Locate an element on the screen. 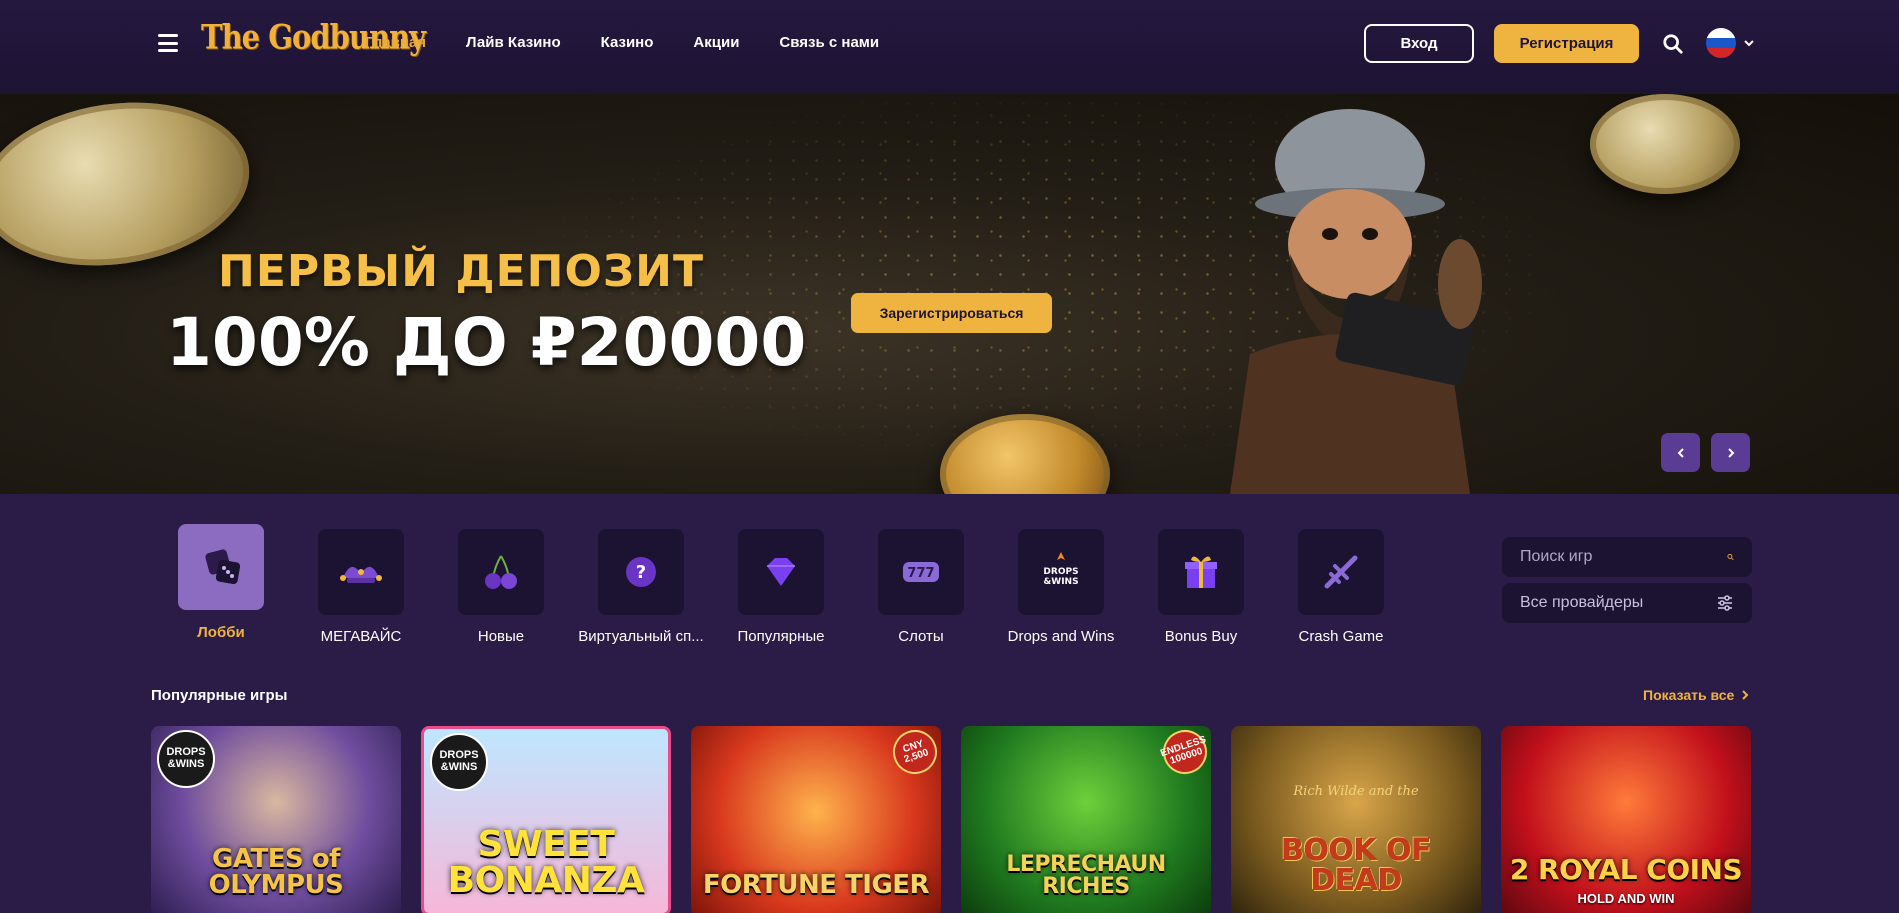 This screenshot has height=913, width=1899. nav-casino: Казино is located at coordinates (627, 42).